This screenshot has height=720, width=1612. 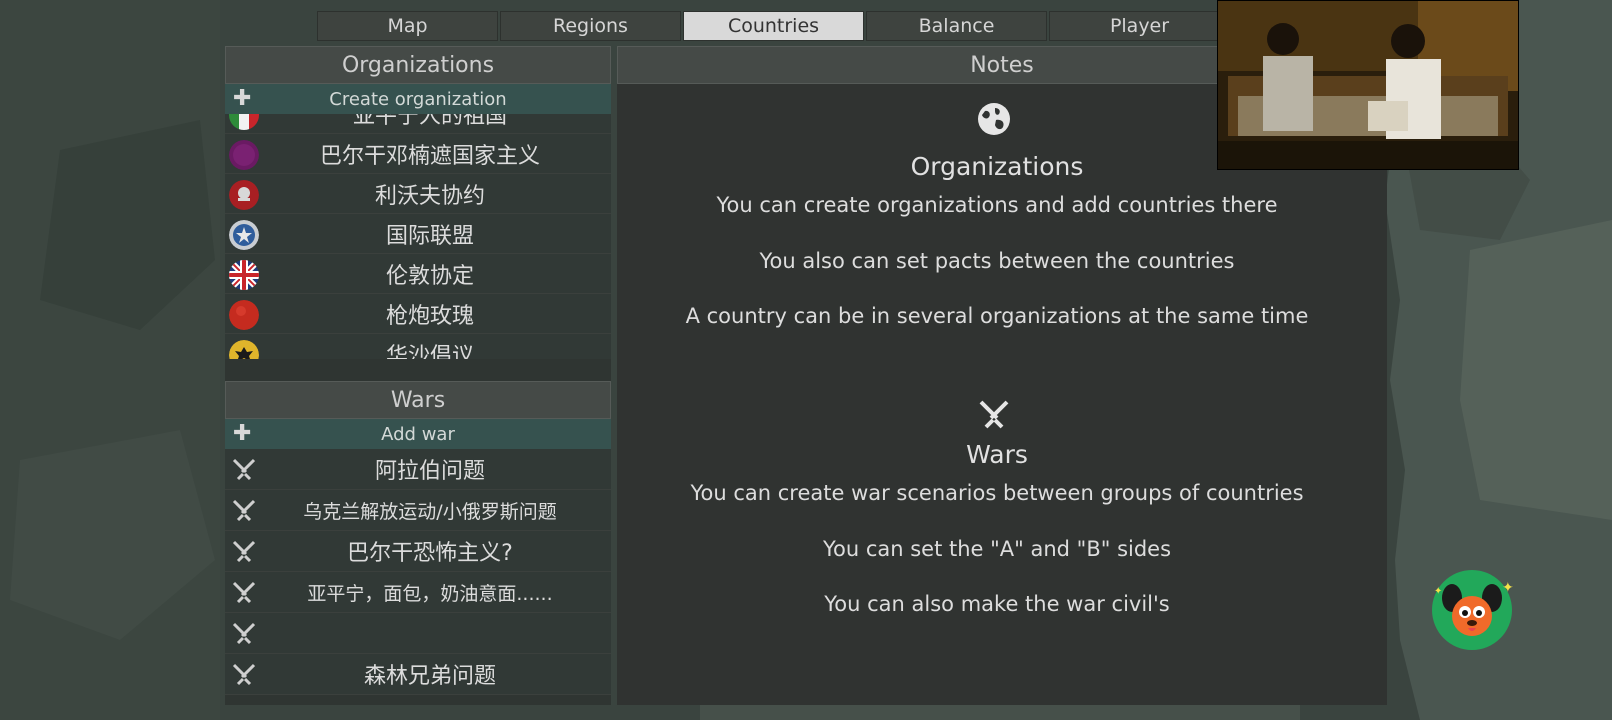 What do you see at coordinates (429, 471) in the screenshot?
I see `war-name: 阿拉伯问题` at bounding box center [429, 471].